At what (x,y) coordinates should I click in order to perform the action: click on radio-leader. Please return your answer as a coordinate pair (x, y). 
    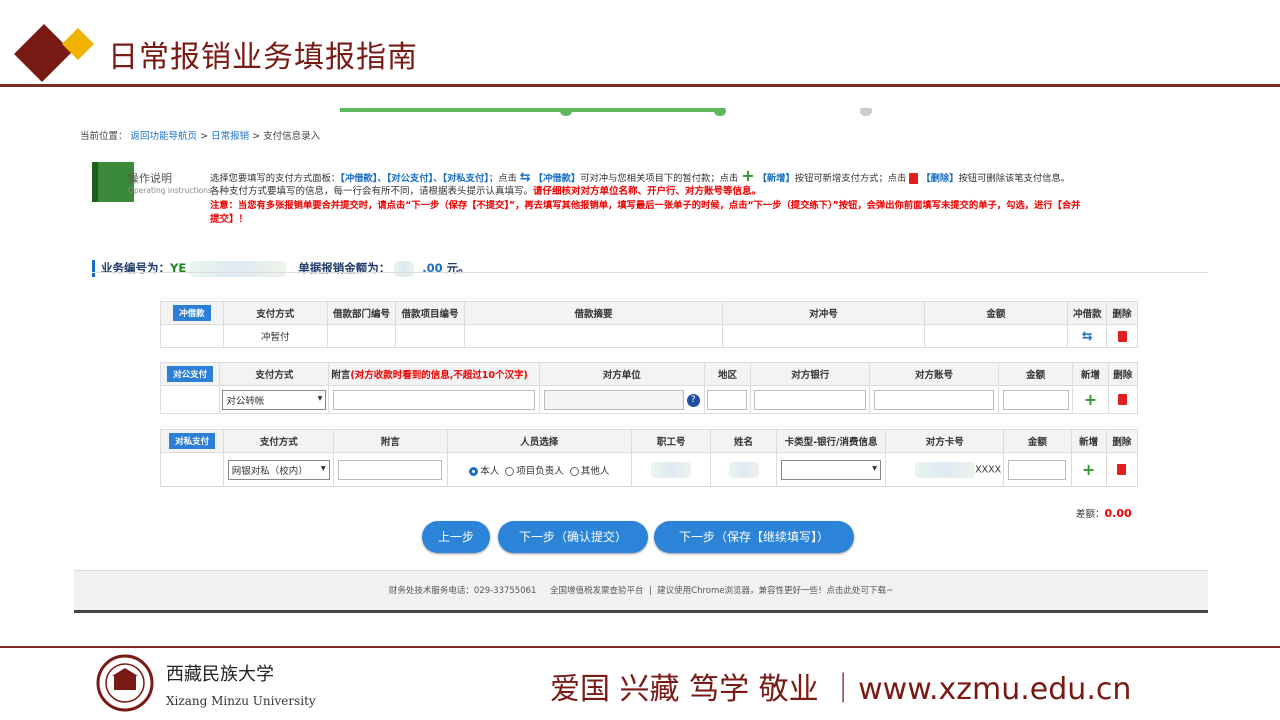
    Looking at the image, I should click on (510, 471).